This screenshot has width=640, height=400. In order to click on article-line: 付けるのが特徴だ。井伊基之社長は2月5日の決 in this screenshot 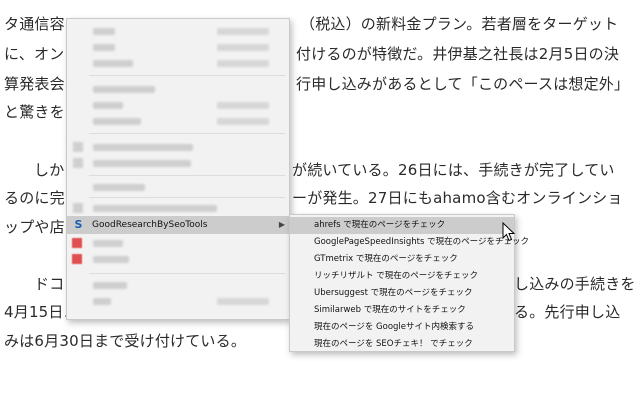, I will do `click(458, 54)`.